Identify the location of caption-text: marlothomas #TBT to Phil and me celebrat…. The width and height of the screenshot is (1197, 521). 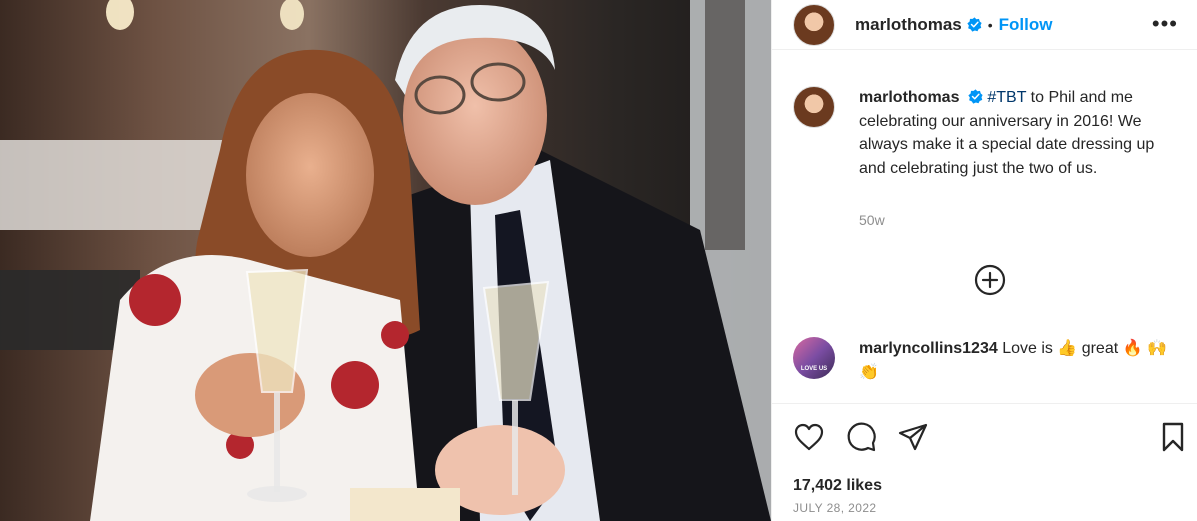
(1014, 133).